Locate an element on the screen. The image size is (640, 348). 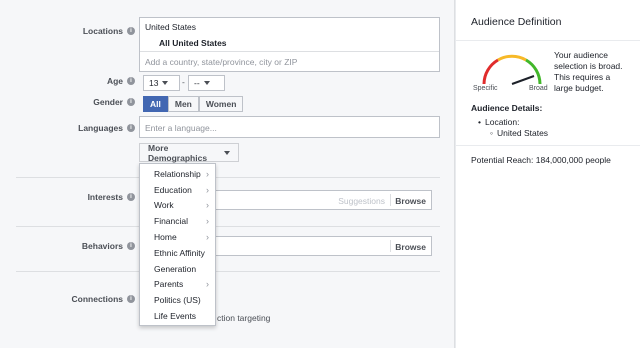
interests-label: Interests i is located at coordinates (111, 197).